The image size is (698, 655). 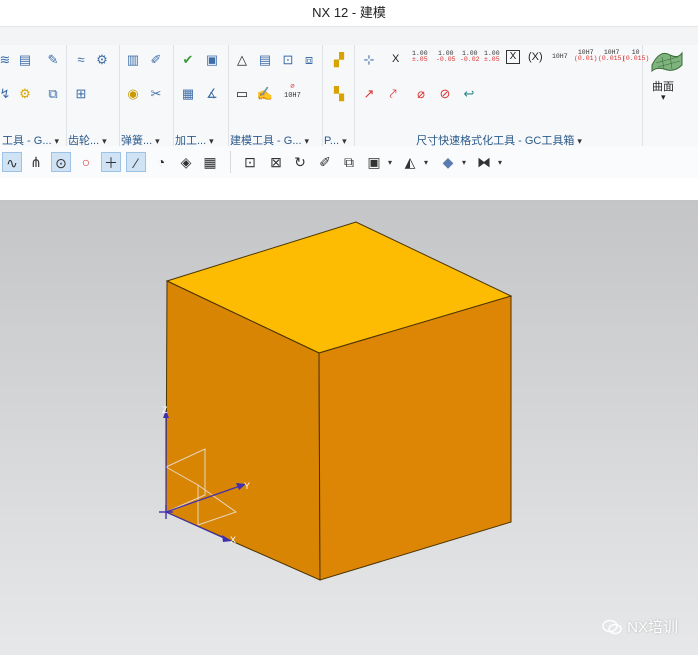 What do you see at coordinates (186, 162) in the screenshot?
I see `bounded-grid-icon: ◈` at bounding box center [186, 162].